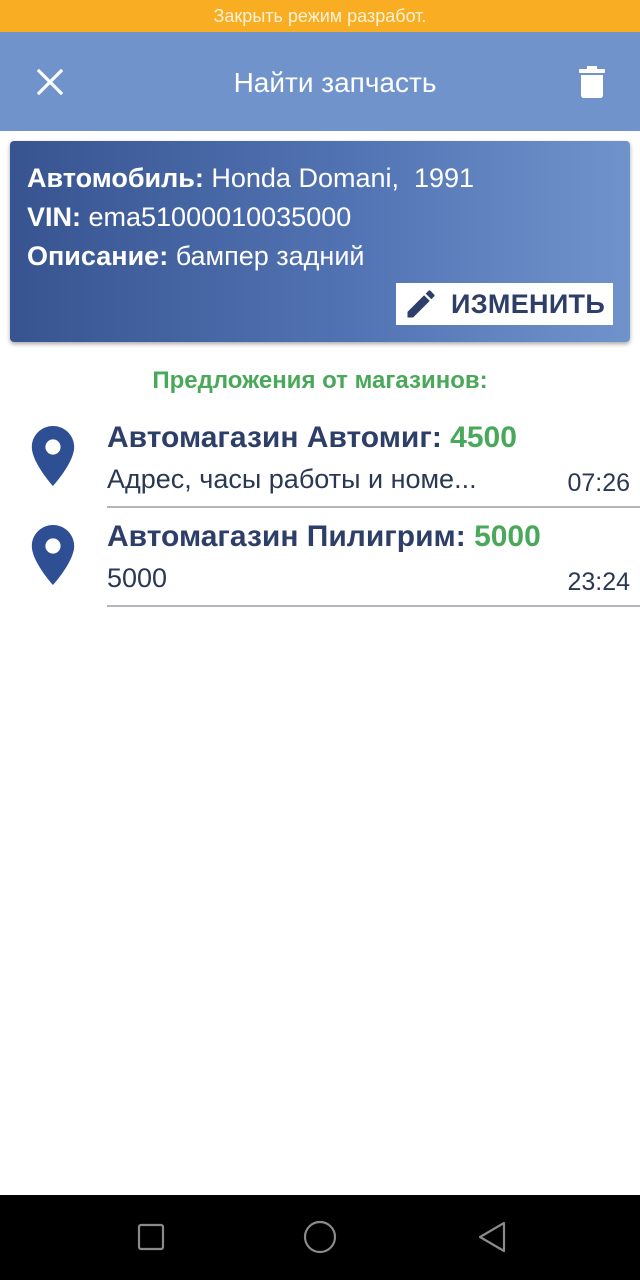 The width and height of the screenshot is (640, 1280). Describe the element at coordinates (137, 578) in the screenshot. I see `offer-subtitle: 5000` at that location.